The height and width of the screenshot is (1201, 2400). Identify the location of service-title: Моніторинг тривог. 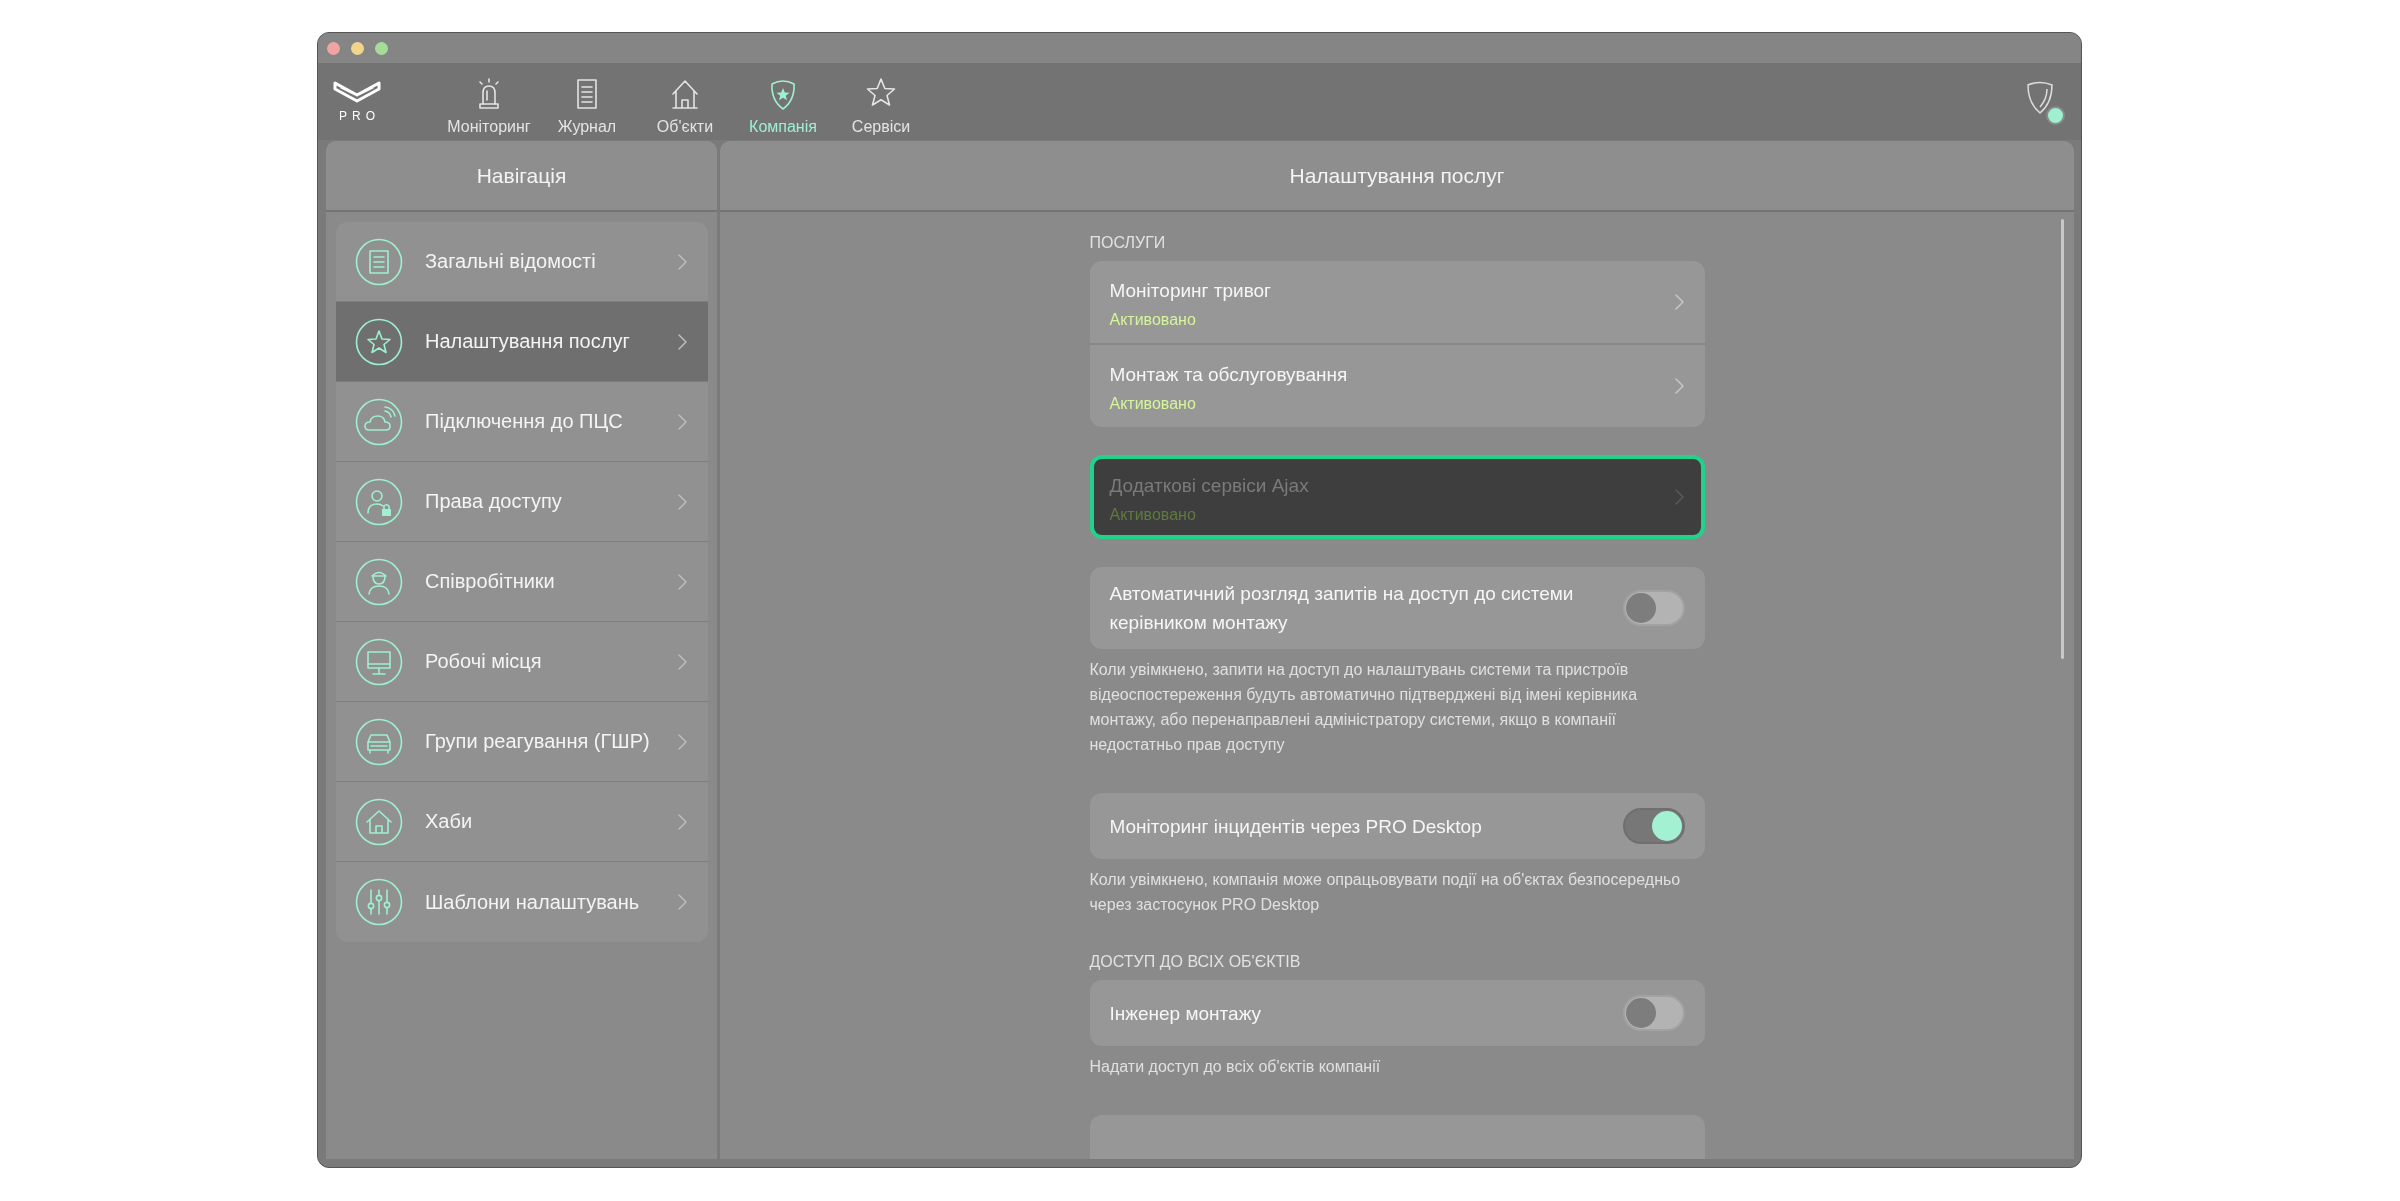
(1191, 290).